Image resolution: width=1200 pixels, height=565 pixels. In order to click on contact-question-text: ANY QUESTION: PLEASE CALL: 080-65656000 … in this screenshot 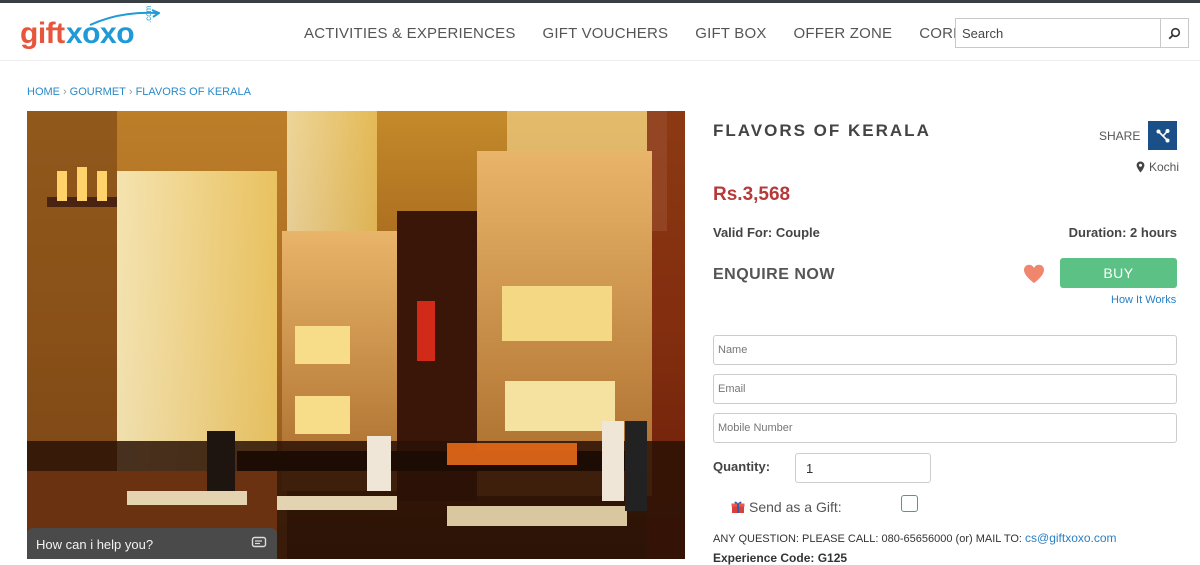, I will do `click(869, 539)`.